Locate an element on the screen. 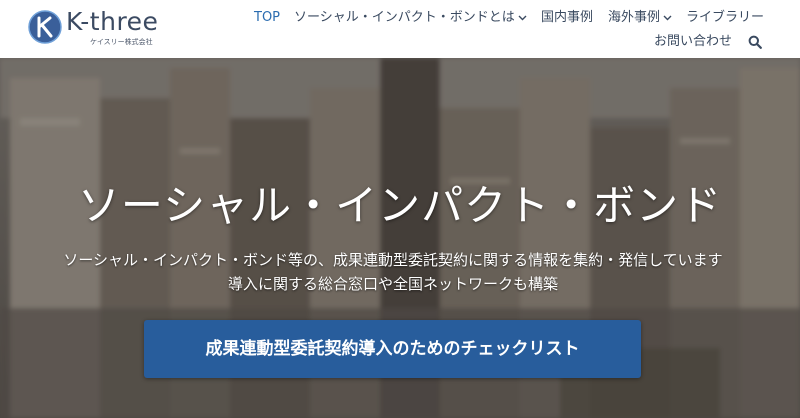 This screenshot has height=418, width=800. nav-item-overseas-cases: 海外事例 is located at coordinates (640, 18).